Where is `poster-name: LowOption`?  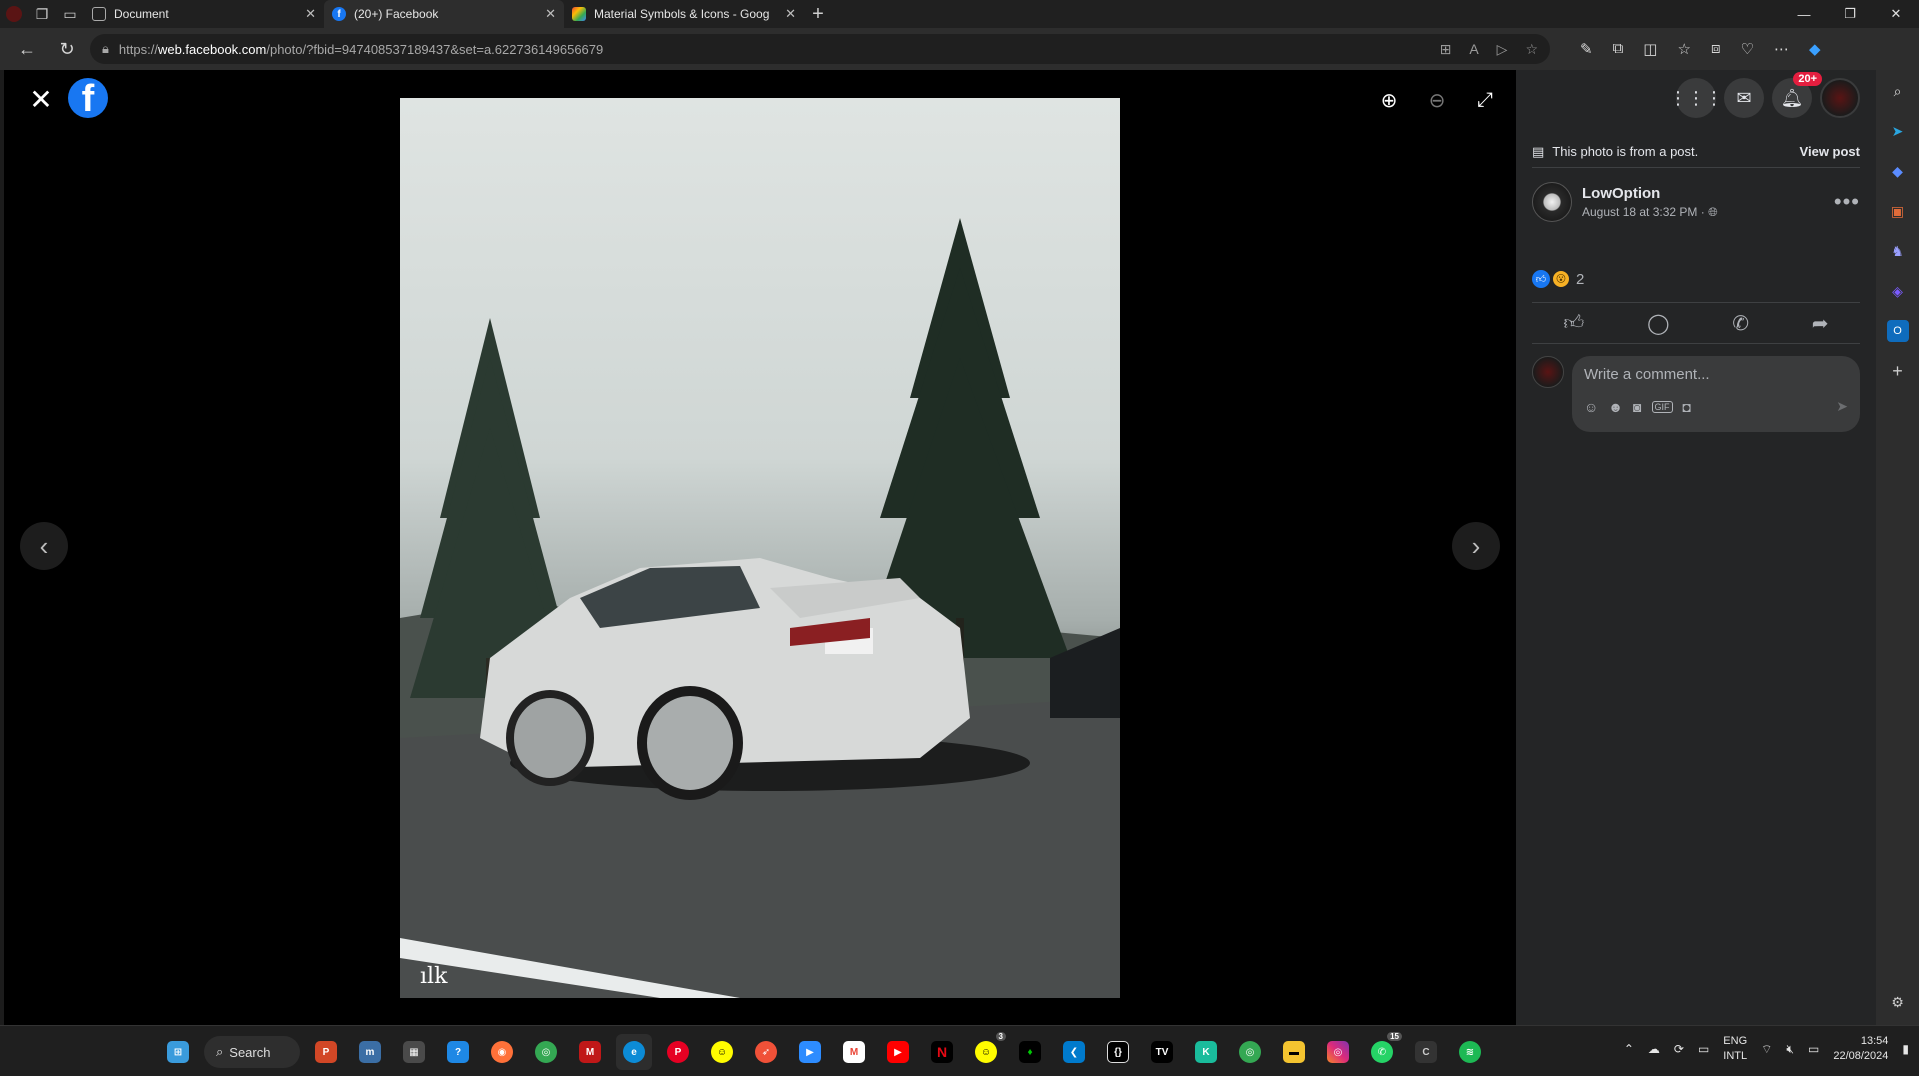 poster-name: LowOption is located at coordinates (1650, 193).